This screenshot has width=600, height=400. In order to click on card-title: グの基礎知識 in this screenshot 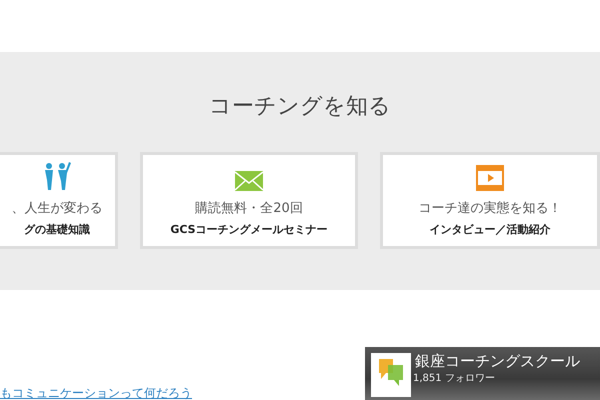, I will do `click(57, 230)`.